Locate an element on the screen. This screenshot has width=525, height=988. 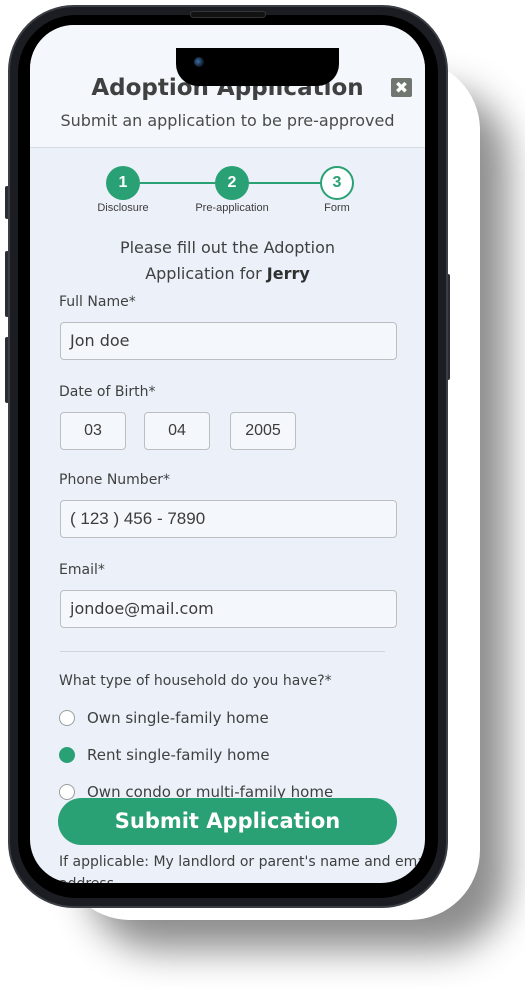
phone-input: ( 123 ) 456 - 7890 is located at coordinates (228, 519).